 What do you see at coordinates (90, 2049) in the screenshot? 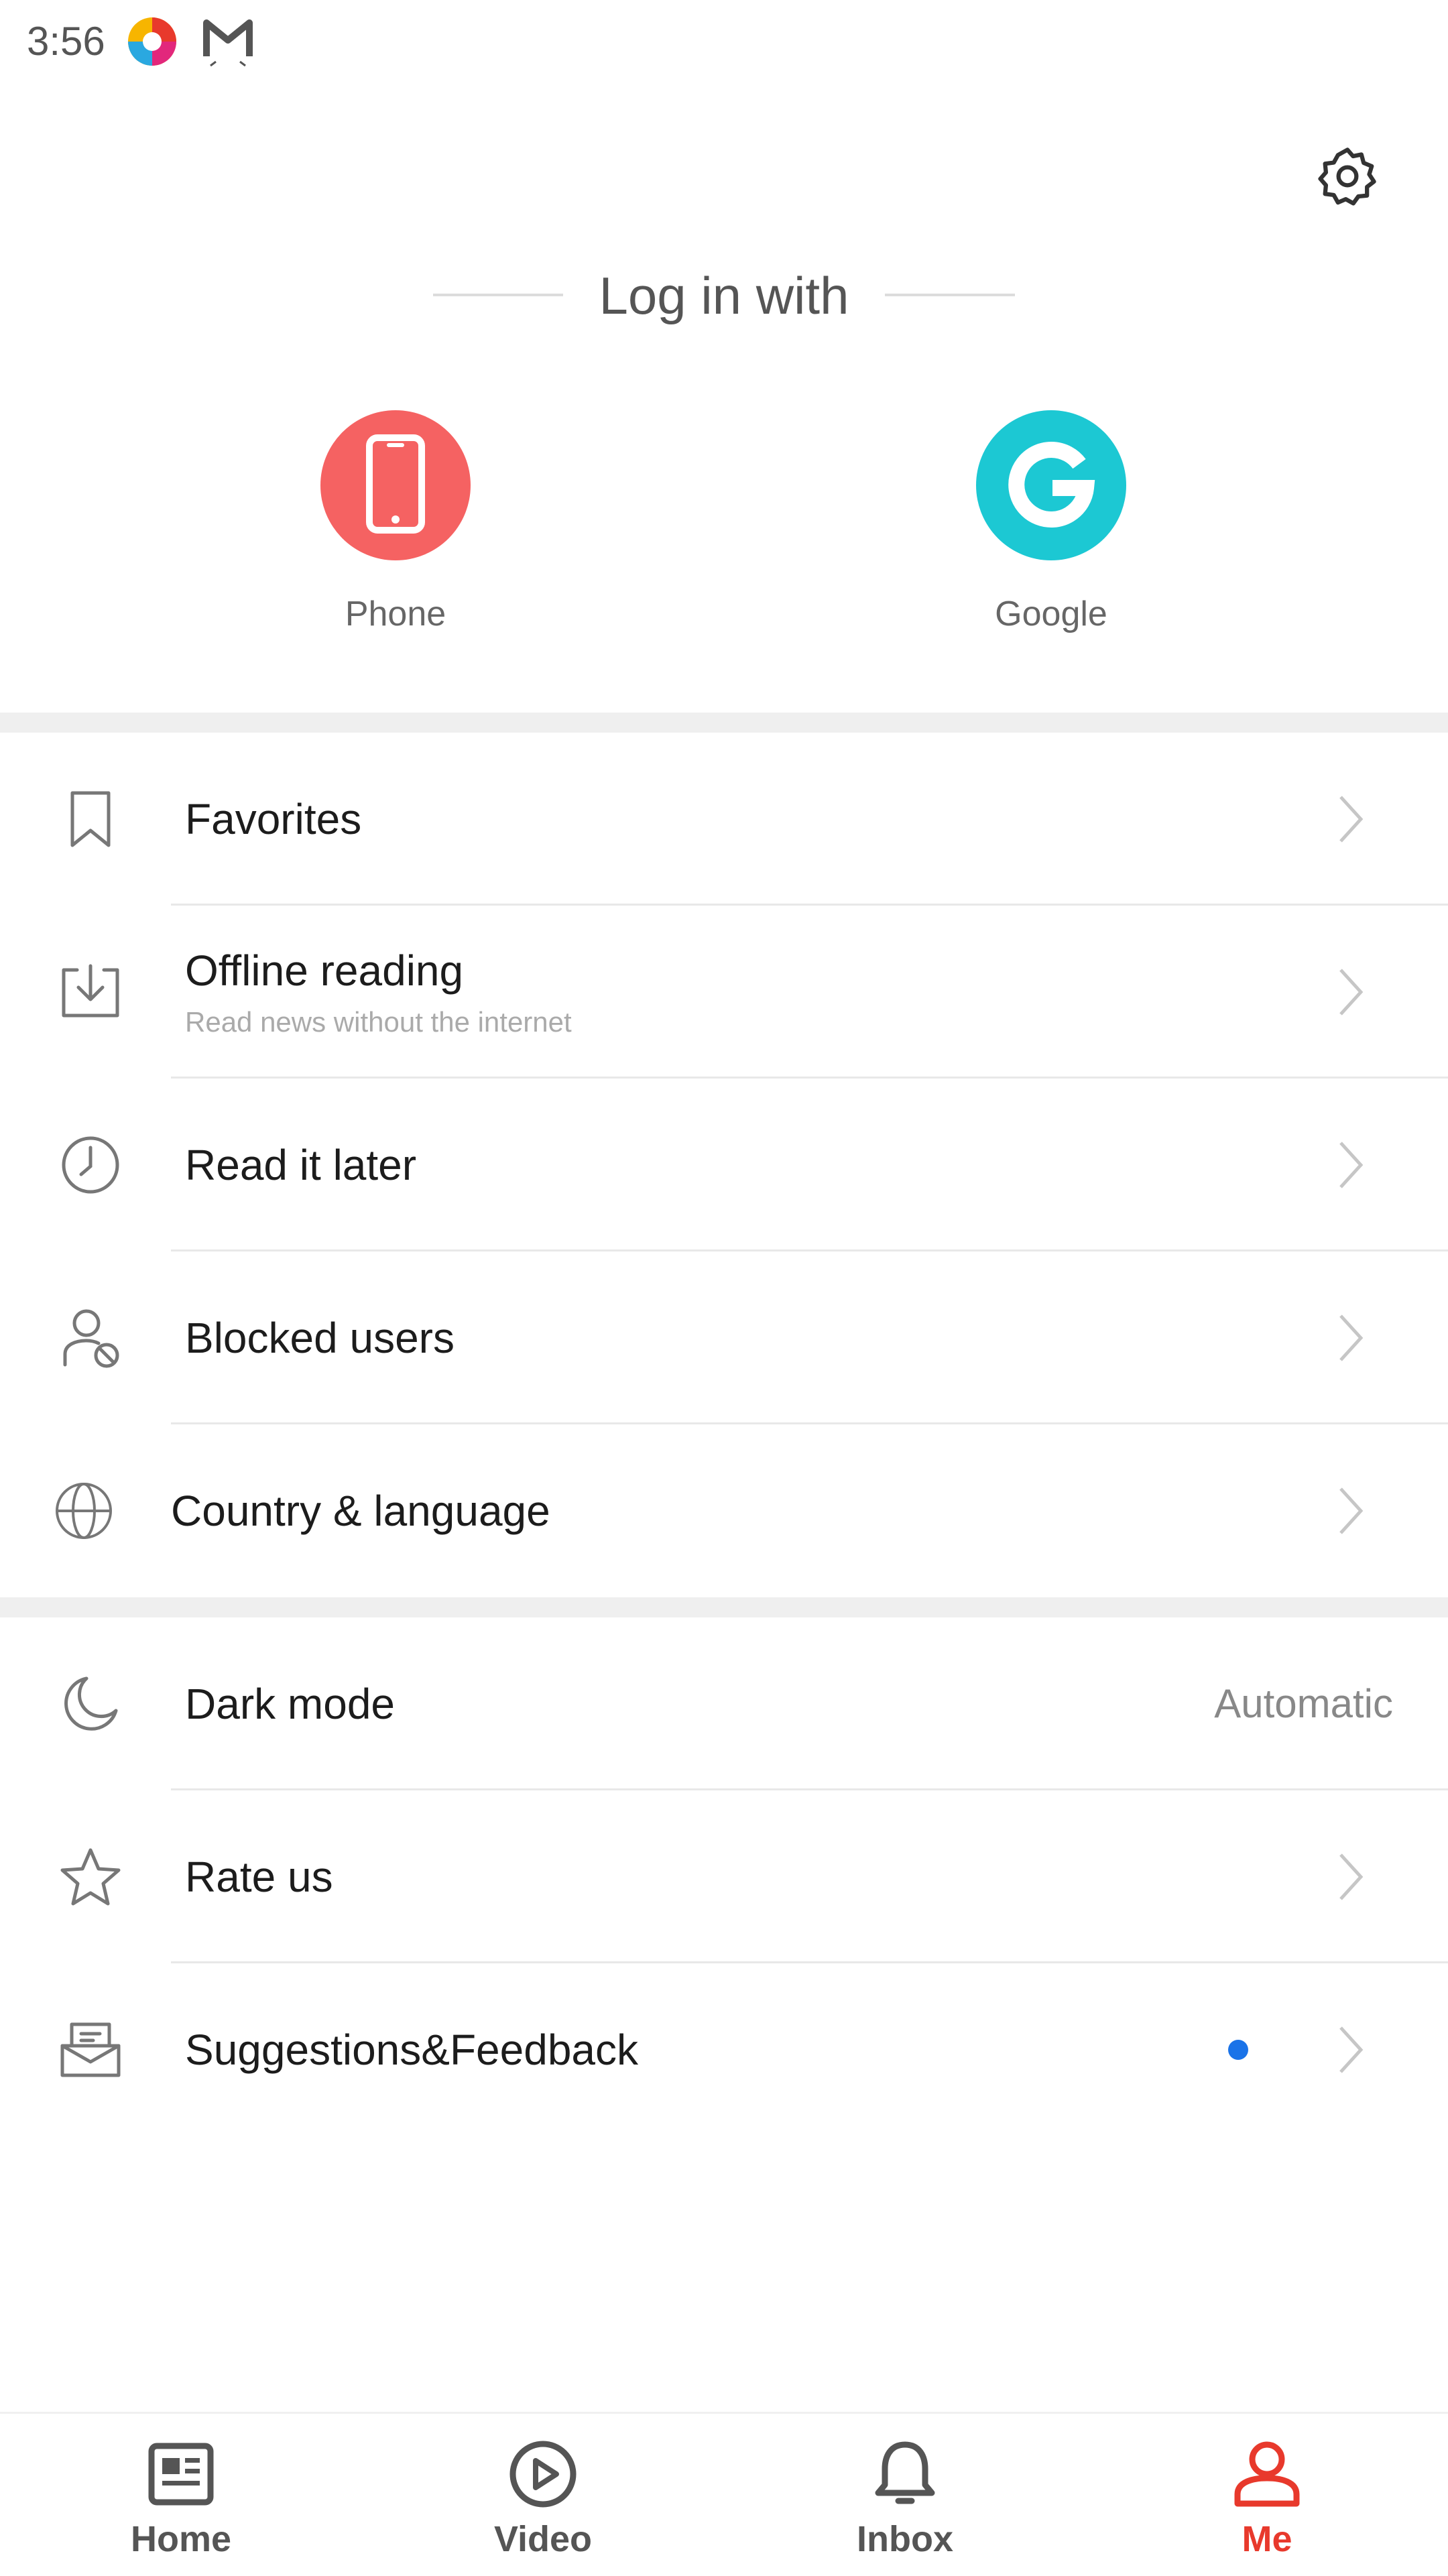
I see `envelope-open-icon` at bounding box center [90, 2049].